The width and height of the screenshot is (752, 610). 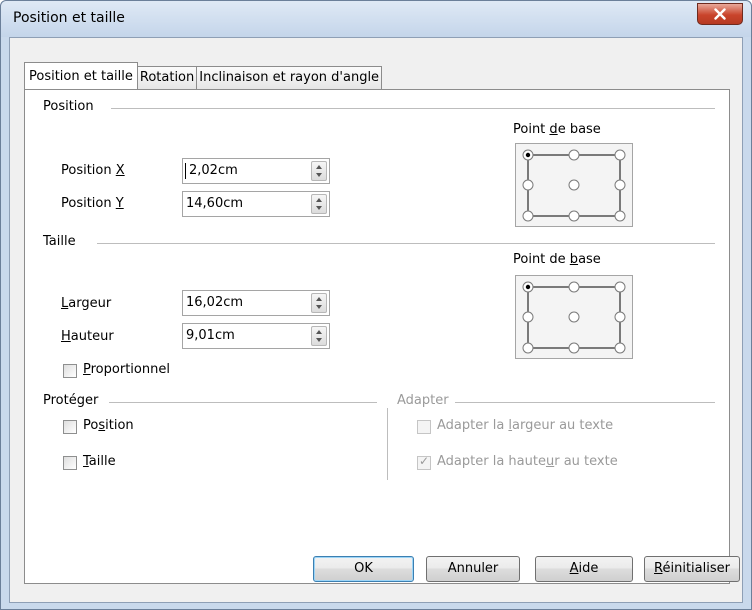 I want to click on width-label: Largeur, so click(x=86, y=303).